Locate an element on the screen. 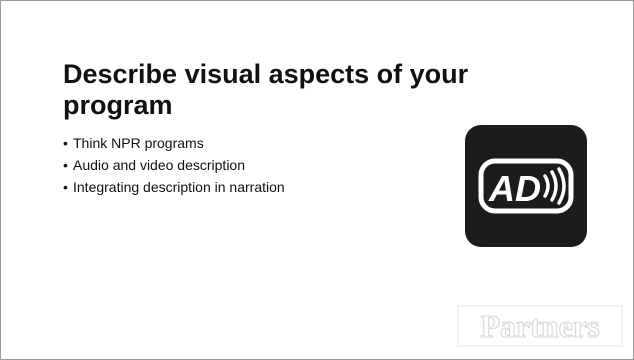 The image size is (634, 360). bullet-text: Audio and video description is located at coordinates (159, 165).